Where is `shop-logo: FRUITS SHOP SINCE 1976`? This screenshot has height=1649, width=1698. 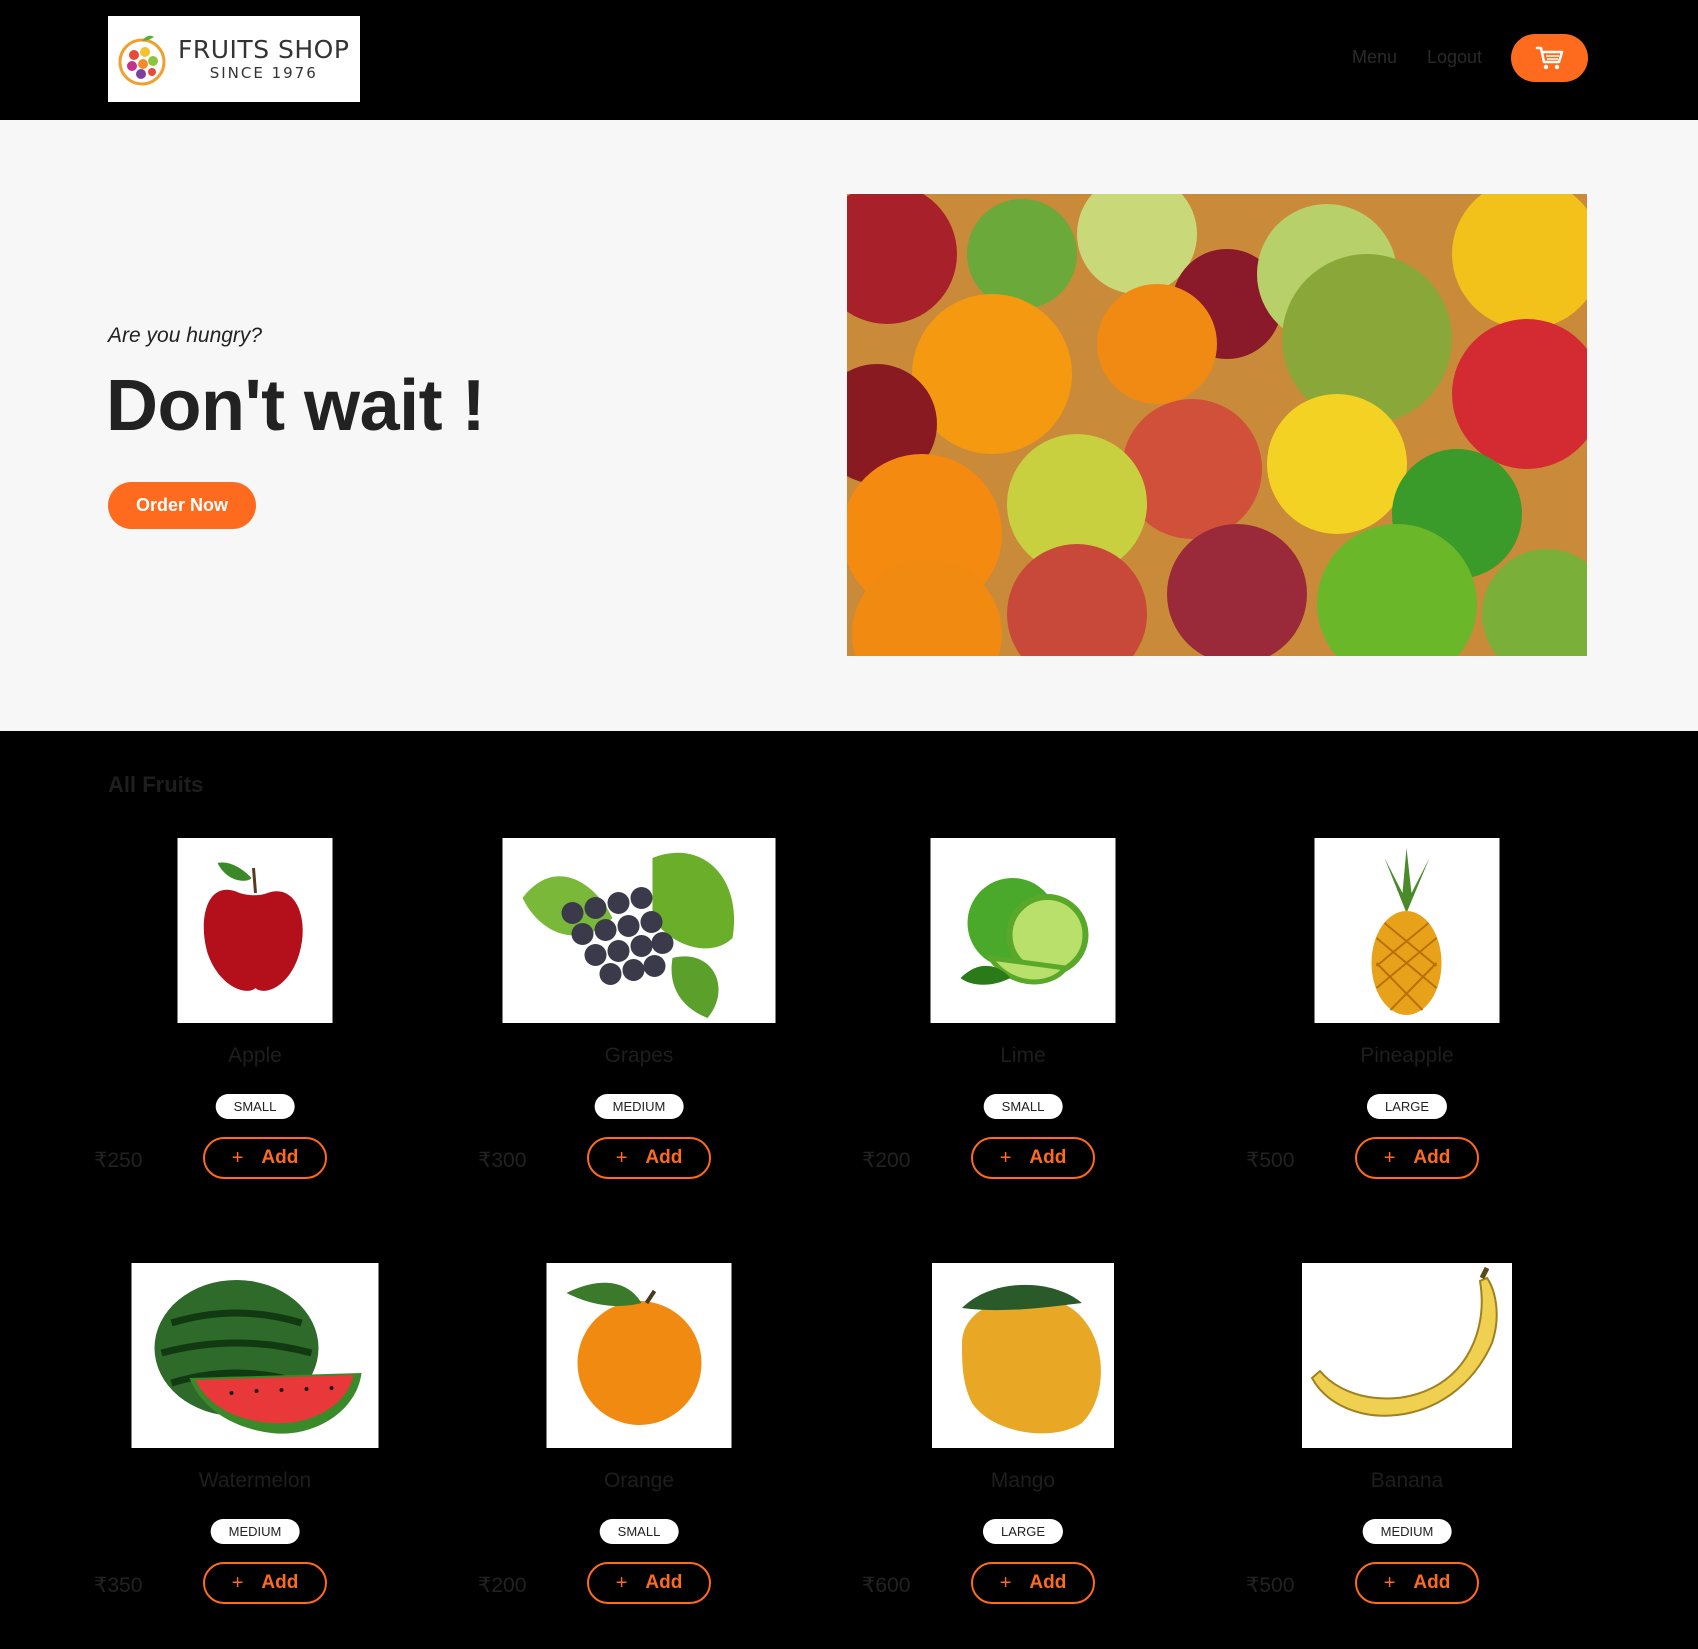
shop-logo: FRUITS SHOP SINCE 1976 is located at coordinates (234, 59).